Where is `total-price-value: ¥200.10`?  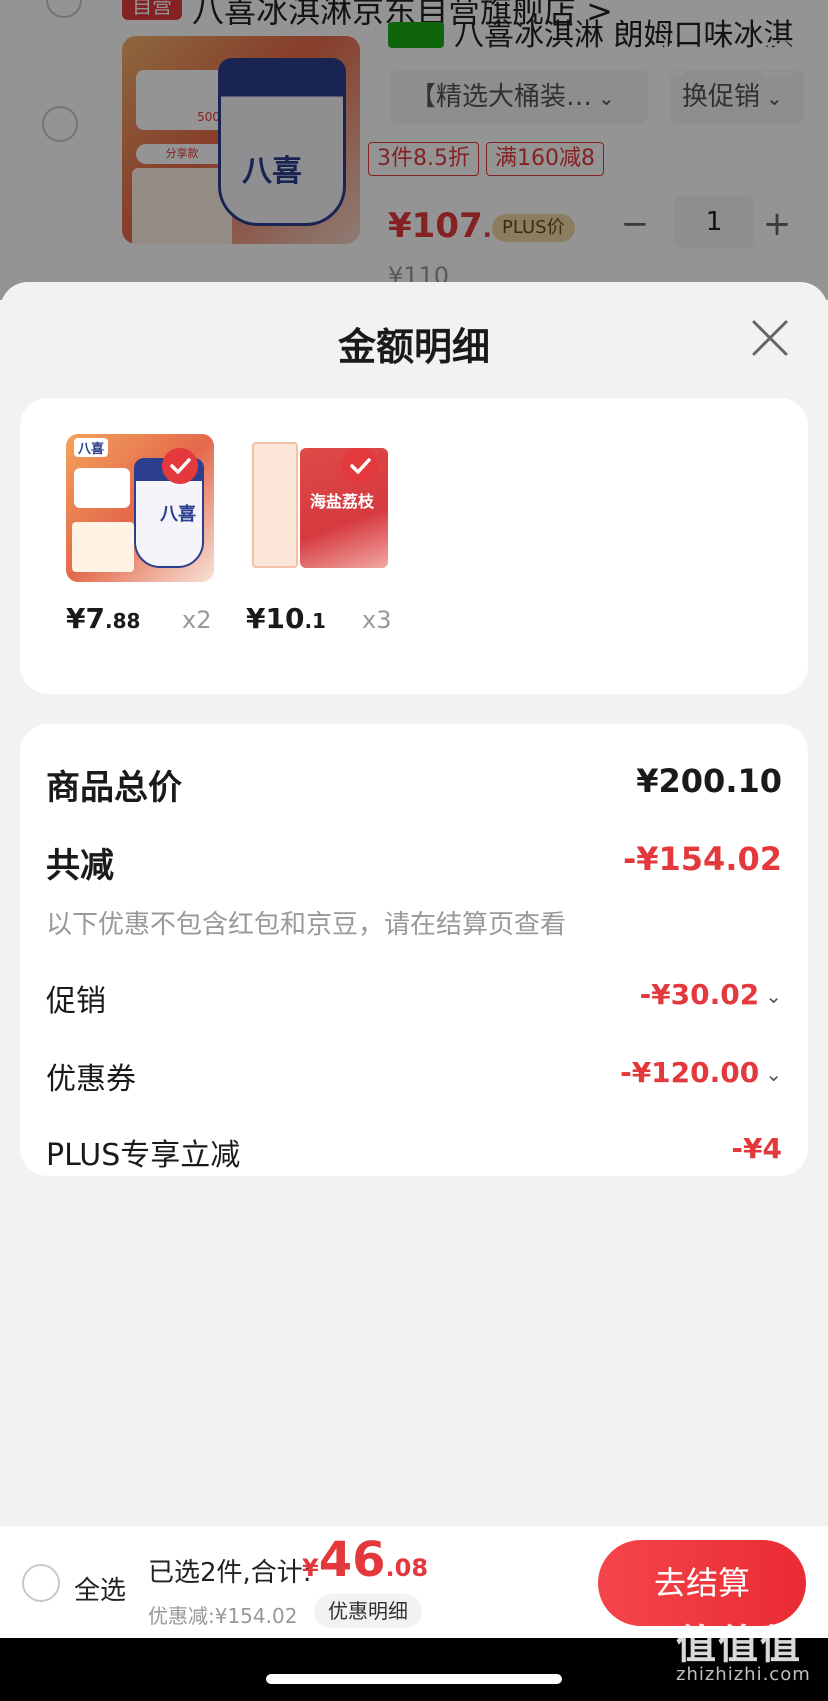 total-price-value: ¥200.10 is located at coordinates (709, 781).